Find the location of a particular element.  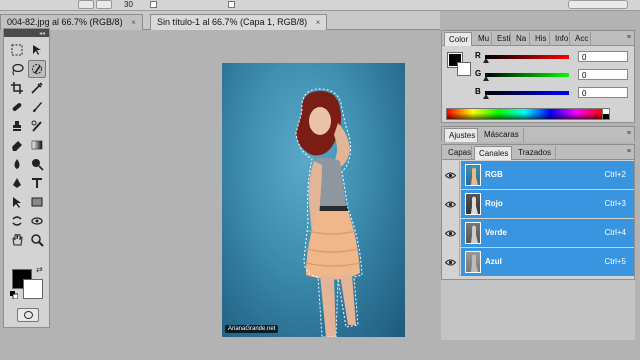

green-value-field: 0 is located at coordinates (603, 74).